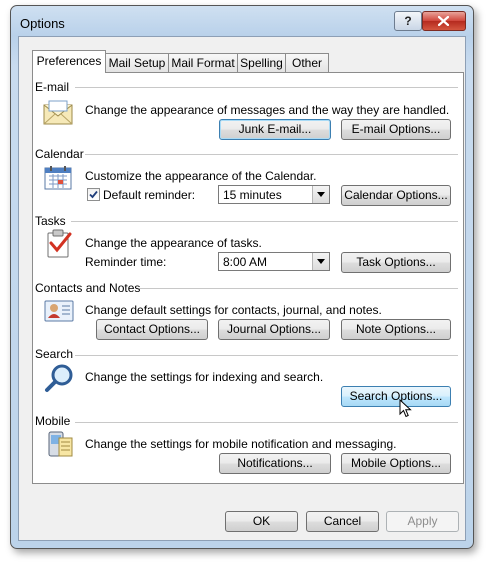  I want to click on tab-preferences: Preferences, so click(69, 61).